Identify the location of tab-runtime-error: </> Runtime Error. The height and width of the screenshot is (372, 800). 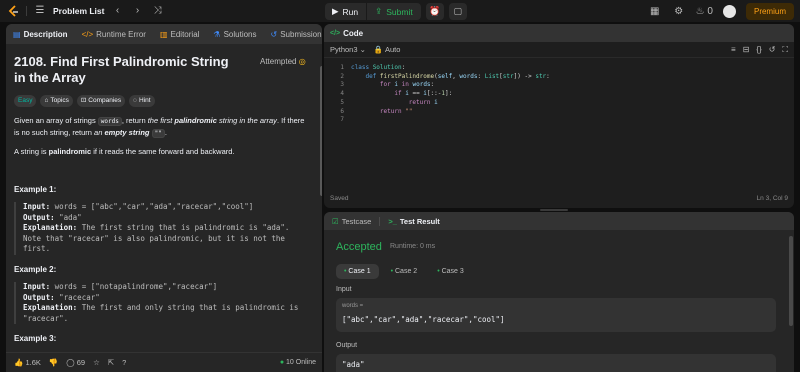
(114, 34).